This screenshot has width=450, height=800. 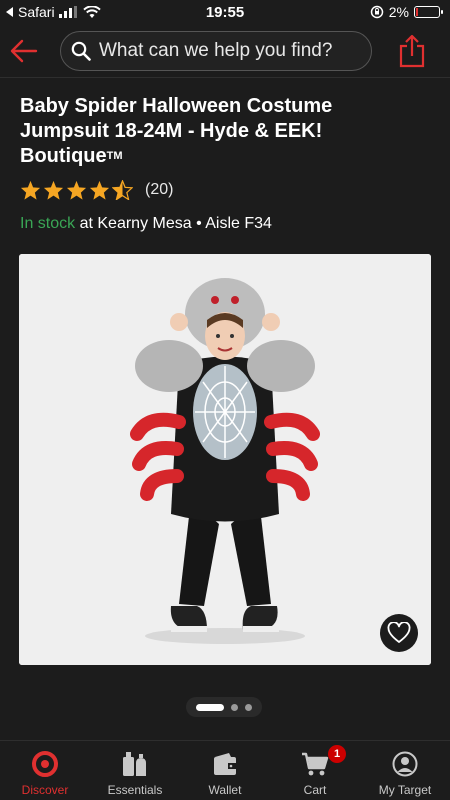 I want to click on cart-count-badge: 1, so click(x=337, y=754).